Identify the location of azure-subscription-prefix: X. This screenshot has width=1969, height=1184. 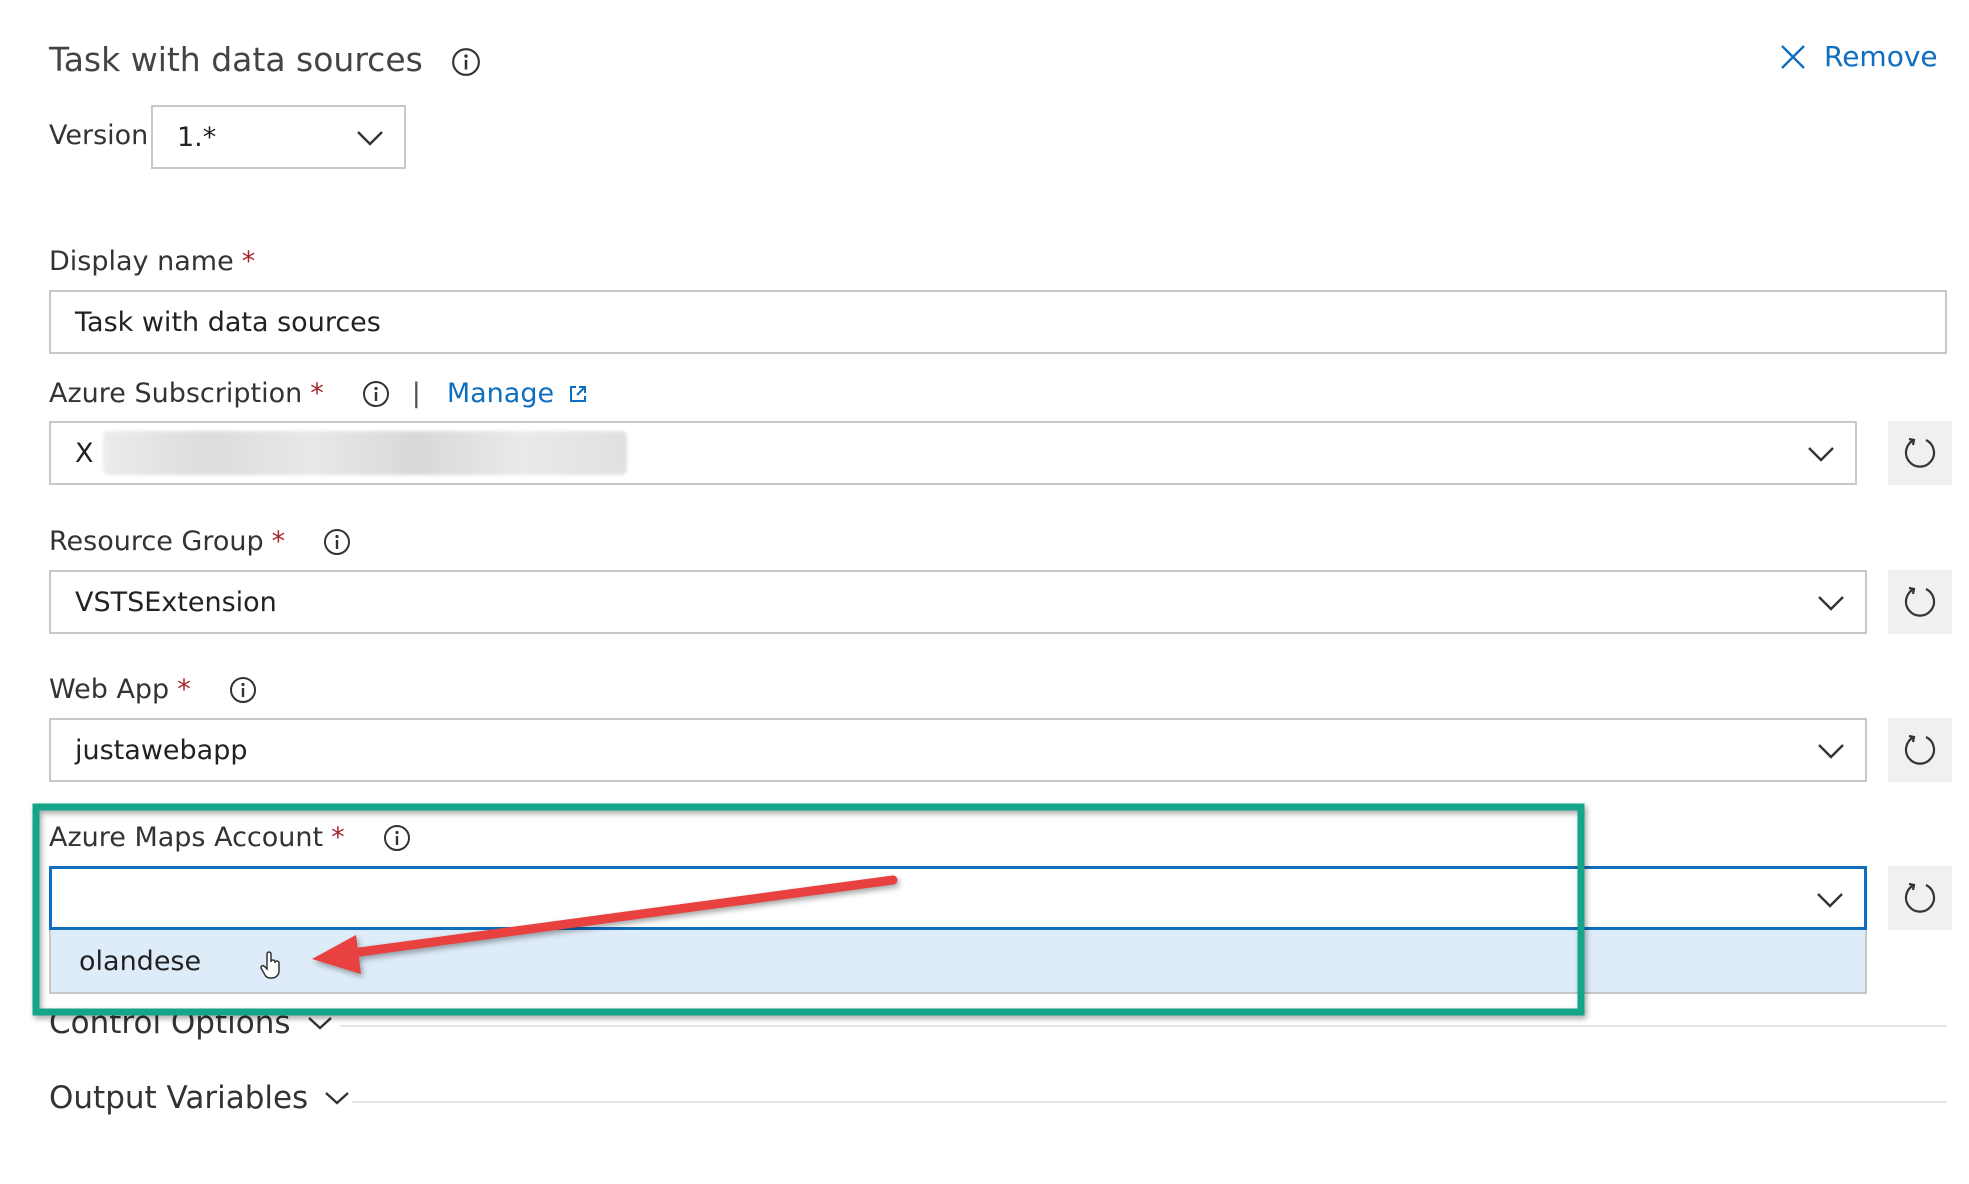
(84, 453).